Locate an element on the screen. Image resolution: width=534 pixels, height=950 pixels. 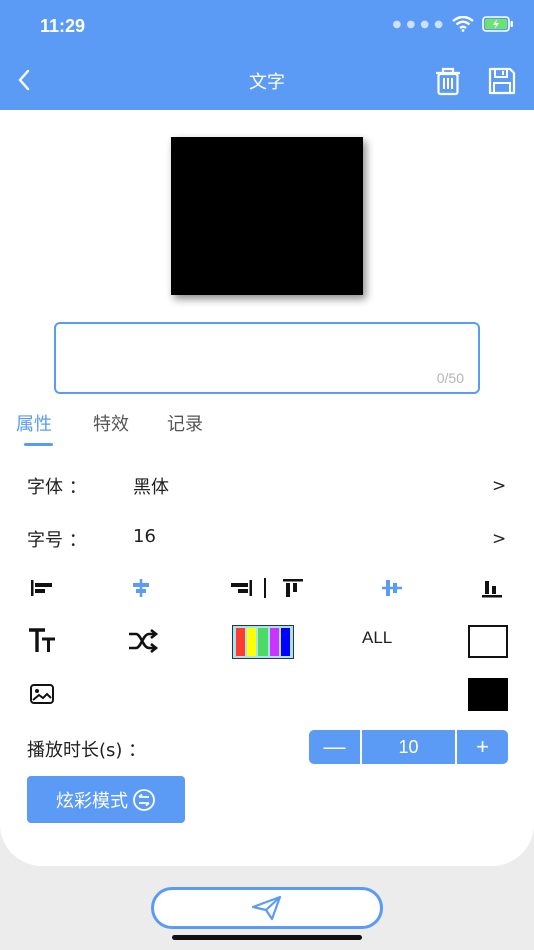
font-value: 黑体 is located at coordinates (151, 486).